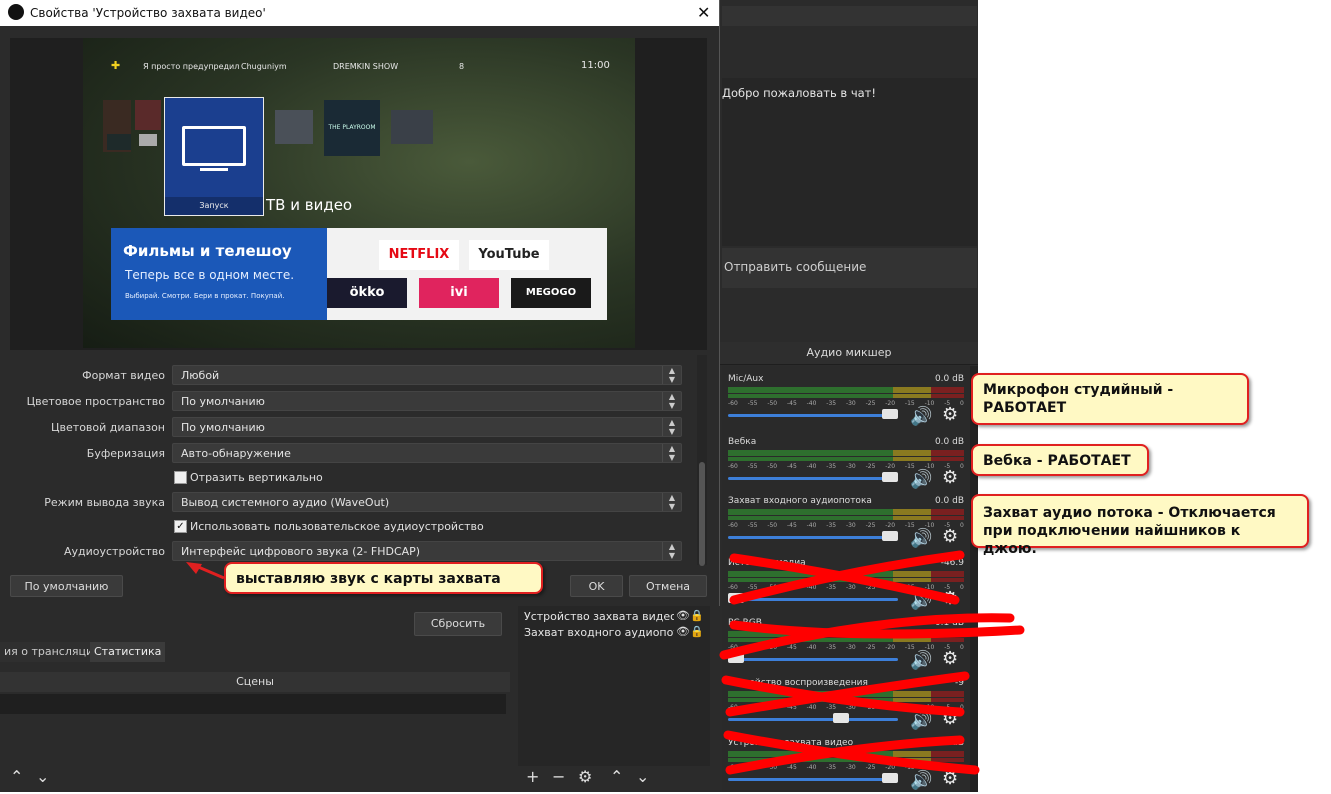 This screenshot has width=1331, height=794. What do you see at coordinates (210, 572) in the screenshot?
I see `annotation-arrow` at bounding box center [210, 572].